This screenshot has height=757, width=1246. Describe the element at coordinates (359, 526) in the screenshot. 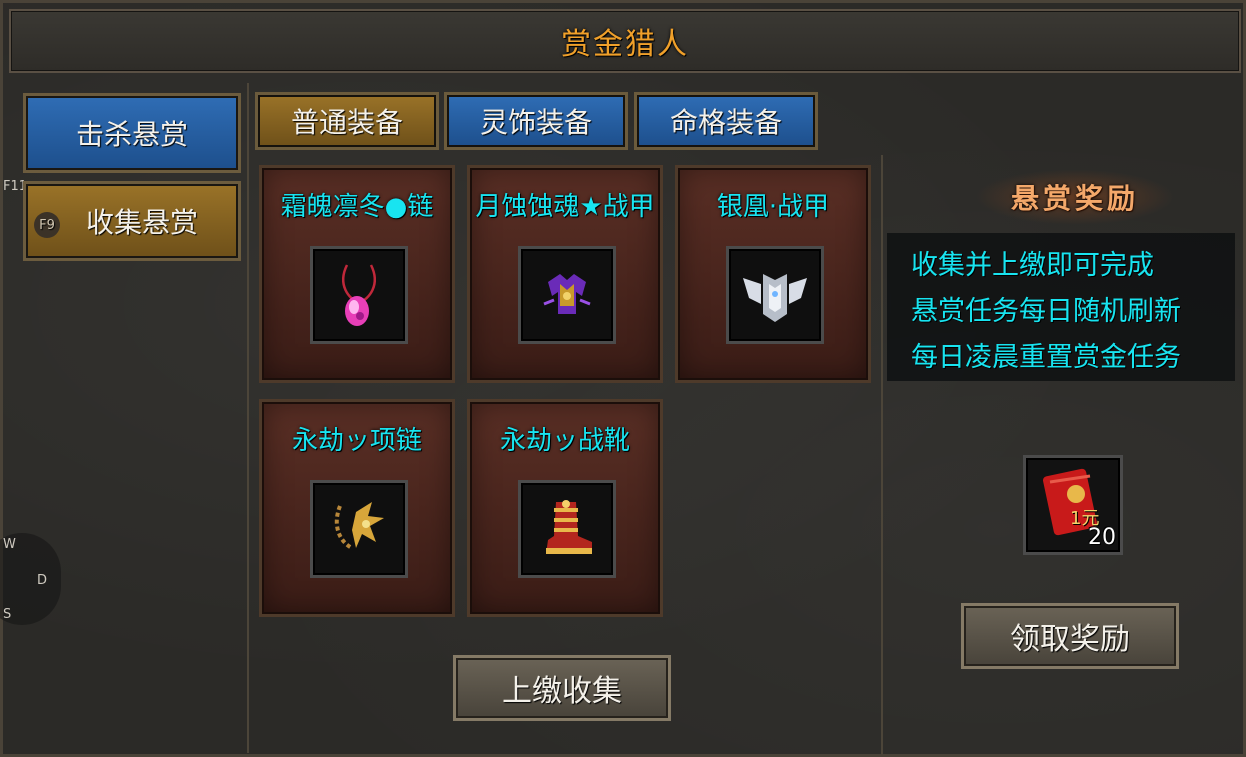

I see `necklace-gold-icon` at that location.